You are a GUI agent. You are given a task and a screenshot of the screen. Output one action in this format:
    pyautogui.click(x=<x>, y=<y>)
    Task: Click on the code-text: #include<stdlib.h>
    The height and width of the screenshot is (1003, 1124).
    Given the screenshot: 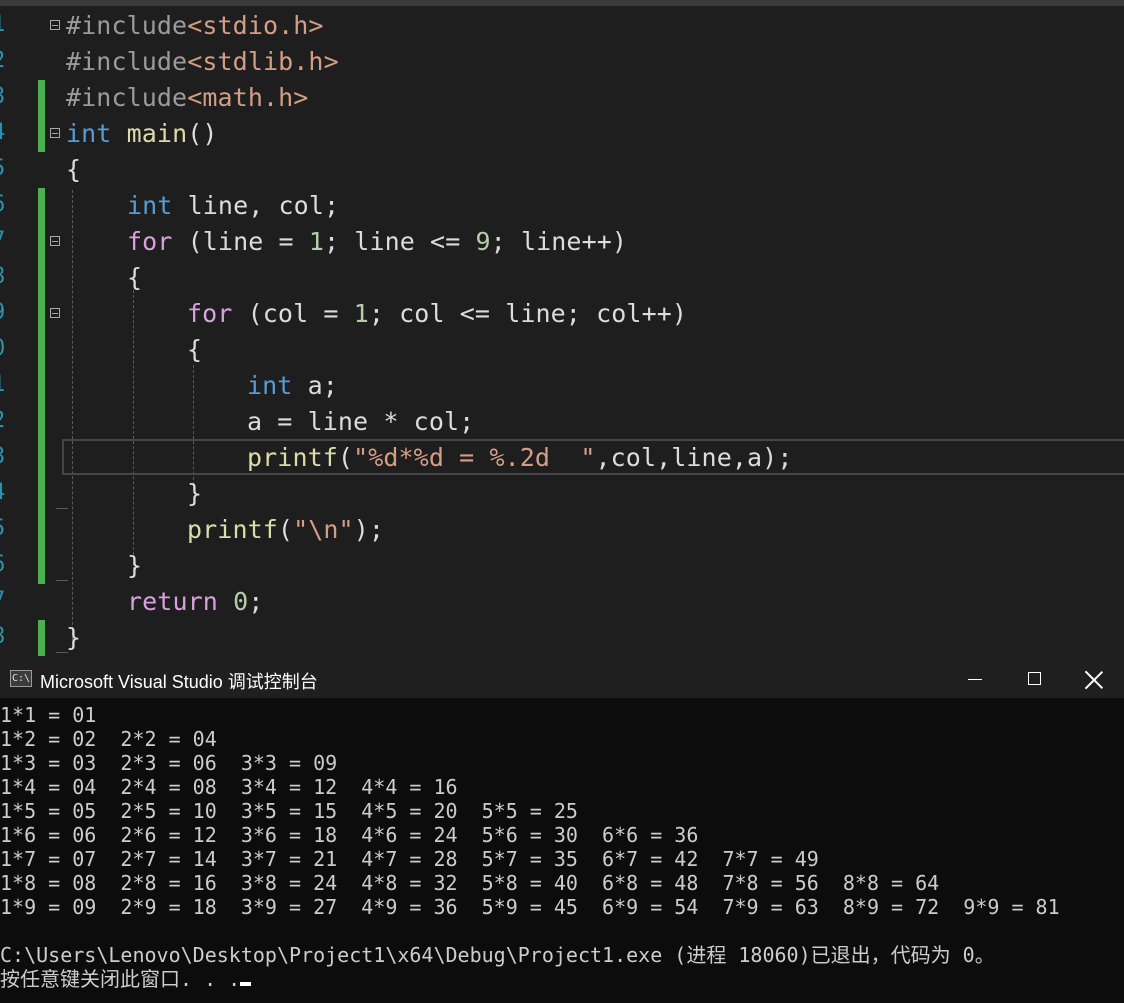 What is the action you would take?
    pyautogui.click(x=202, y=61)
    